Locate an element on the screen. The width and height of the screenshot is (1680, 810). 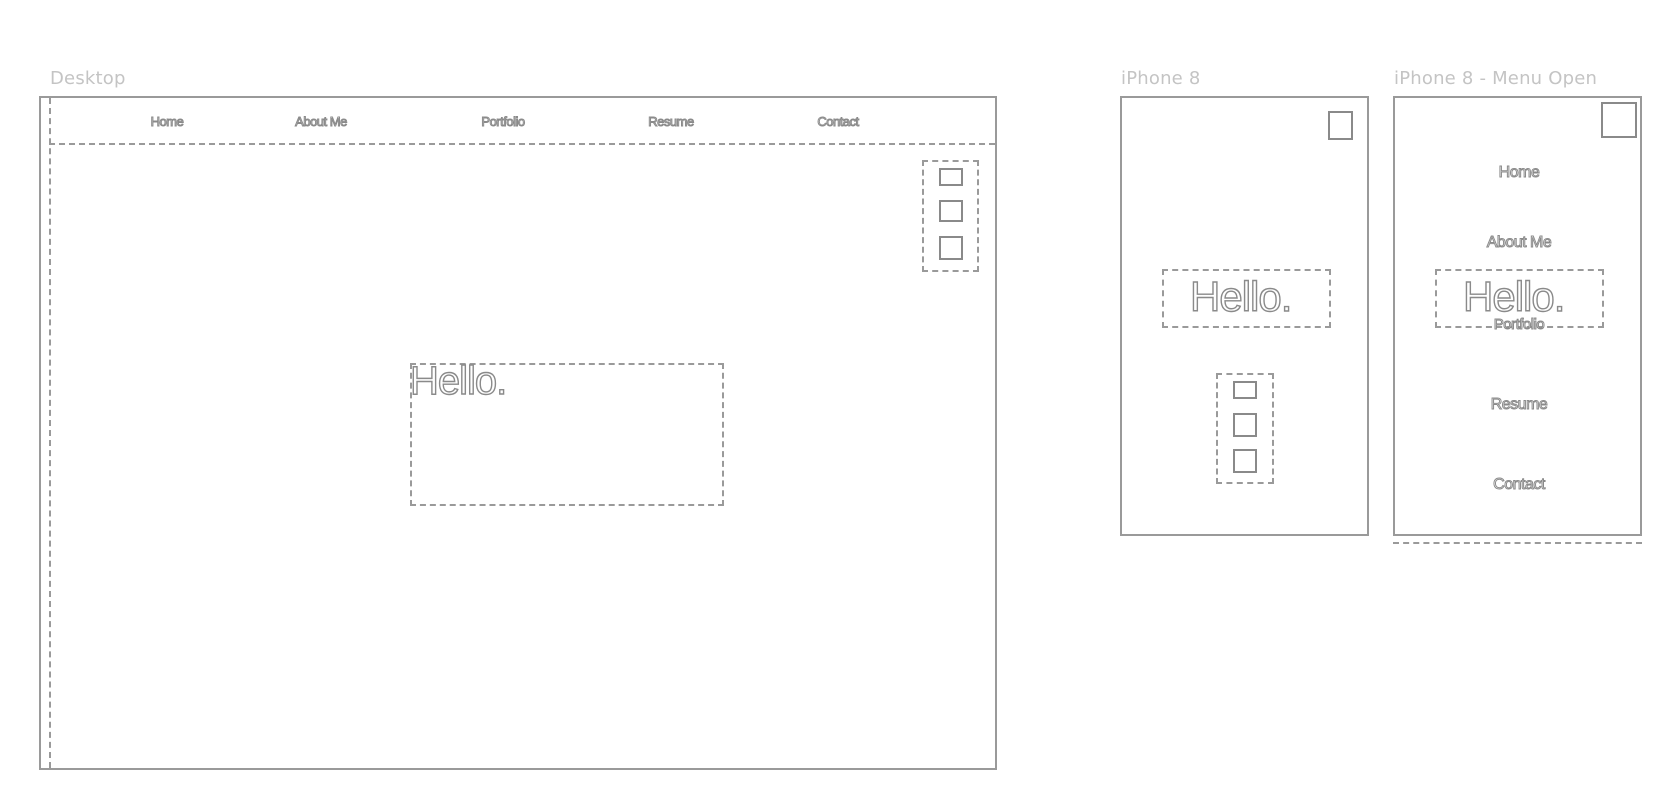
iphone8-frame: Hello. is located at coordinates (1244, 316).